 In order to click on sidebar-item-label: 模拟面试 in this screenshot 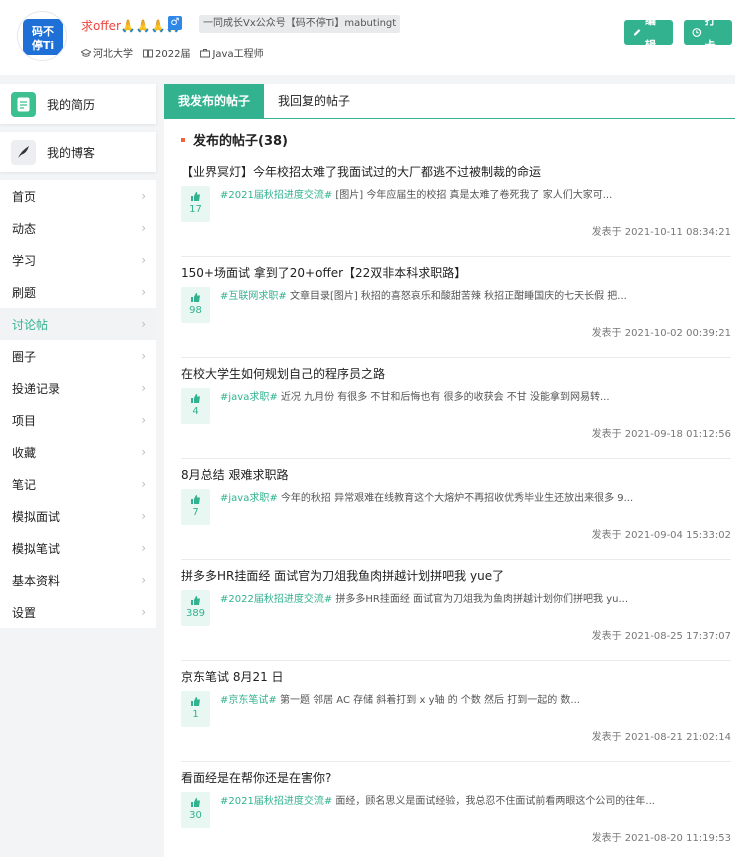, I will do `click(36, 516)`.